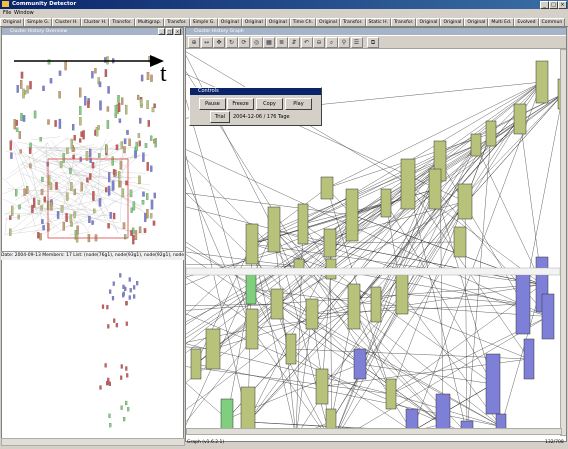 The width and height of the screenshot is (568, 449). Describe the element at coordinates (269, 42) in the screenshot. I see `grid-icon: ▦` at that location.